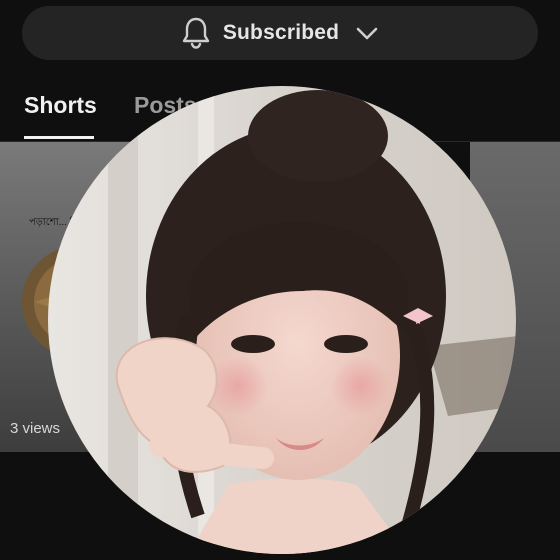 Image resolution: width=560 pixels, height=560 pixels. I want to click on active-tab-indicator, so click(59, 137).